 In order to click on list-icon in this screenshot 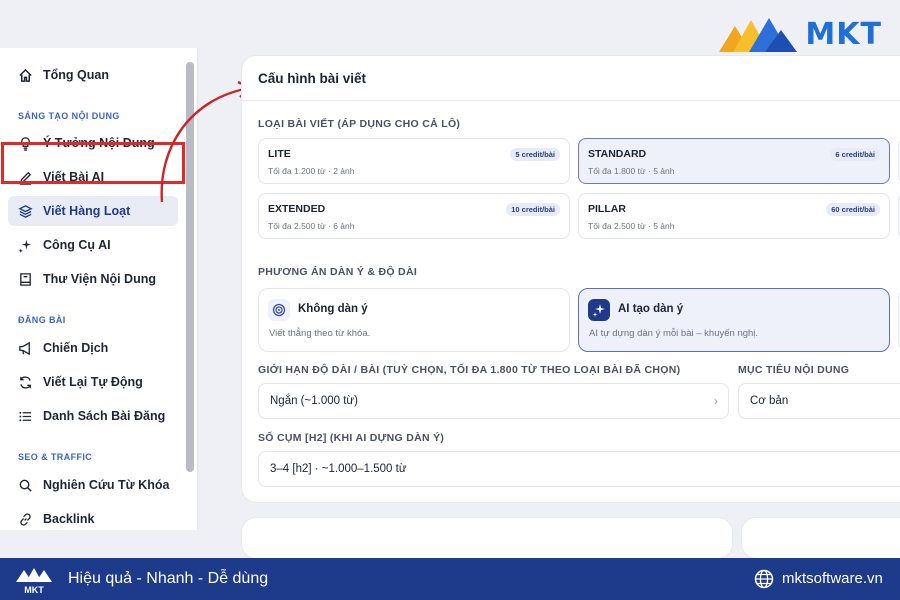, I will do `click(25, 416)`.